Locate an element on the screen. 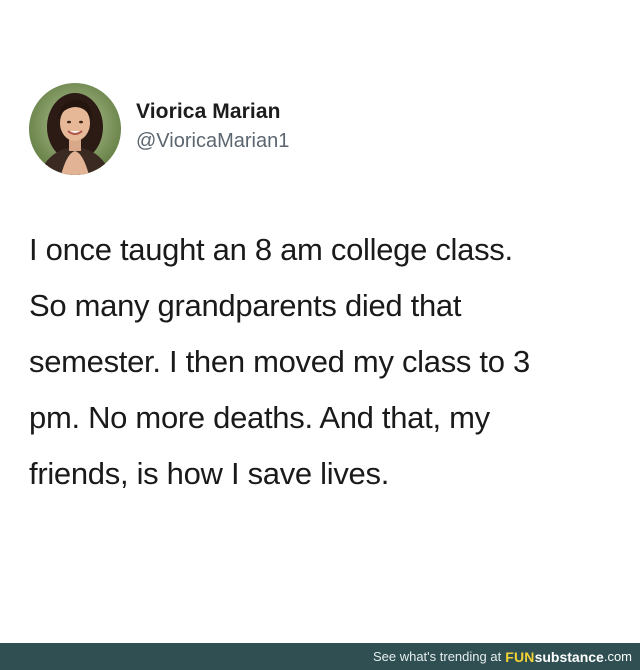 The image size is (640, 670). author-names: Viorica Marian @VioricaMarian1 is located at coordinates (212, 126).